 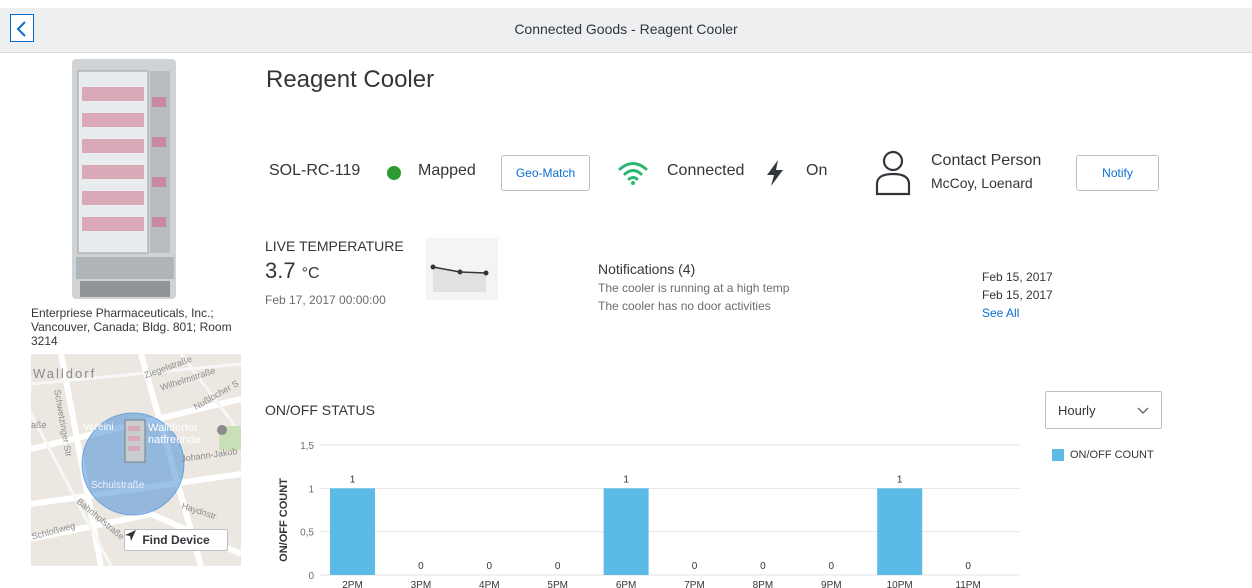 I want to click on person-icon, so click(x=893, y=173).